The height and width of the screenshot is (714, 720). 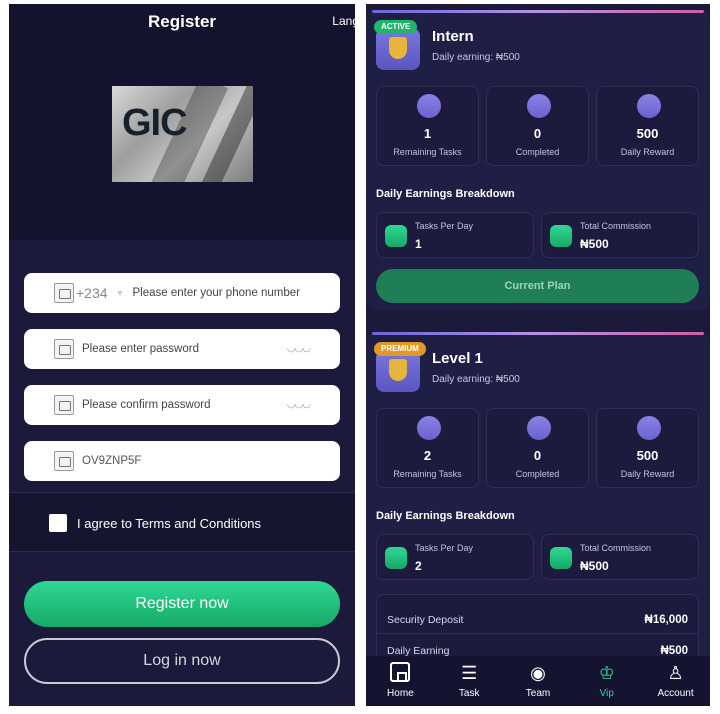 I want to click on nav-team: ◉ Team, so click(x=538, y=681).